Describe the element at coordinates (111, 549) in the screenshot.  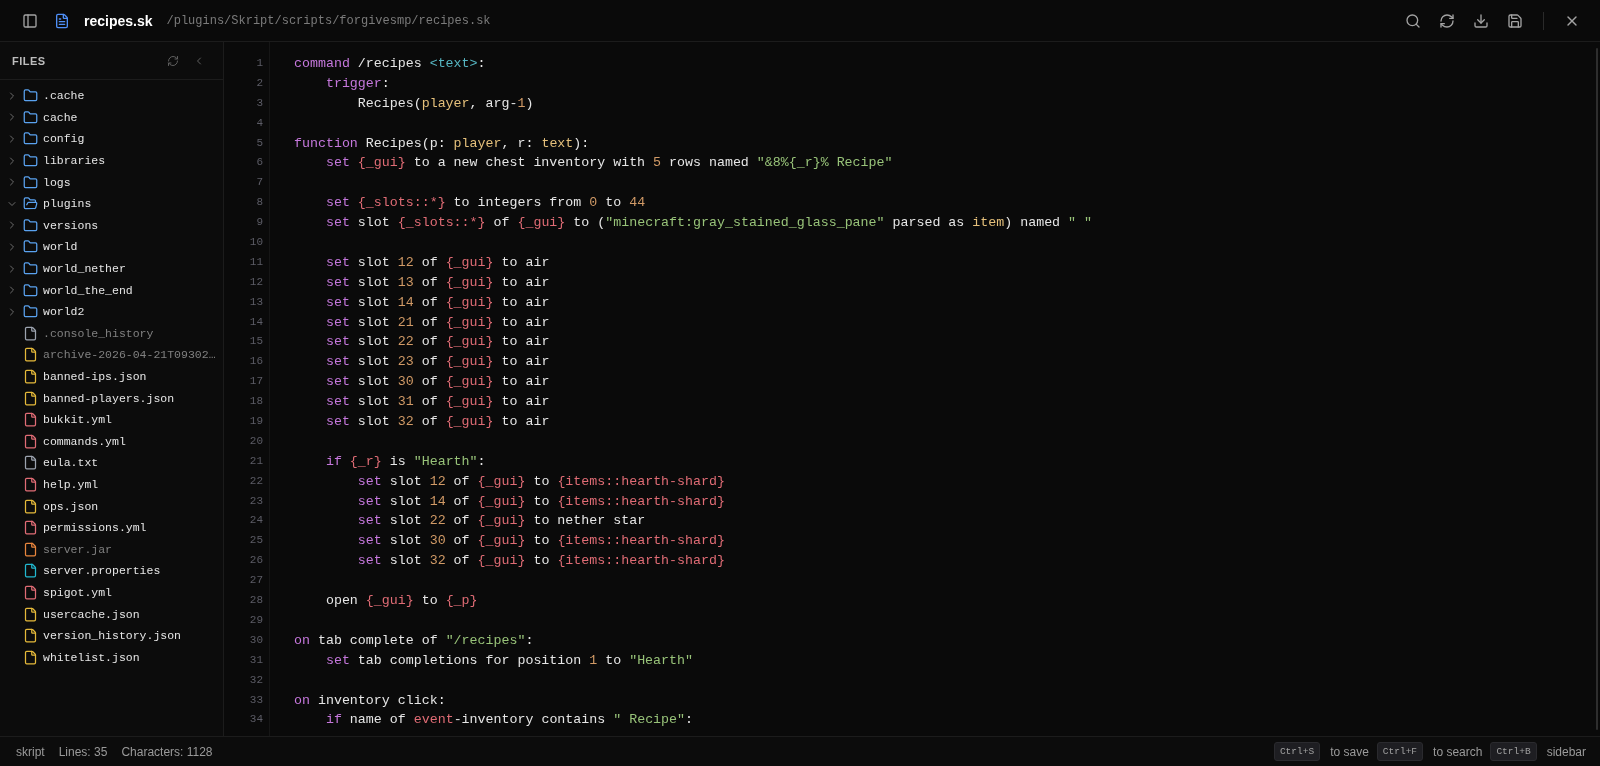
I see `file-item: server.jar` at that location.